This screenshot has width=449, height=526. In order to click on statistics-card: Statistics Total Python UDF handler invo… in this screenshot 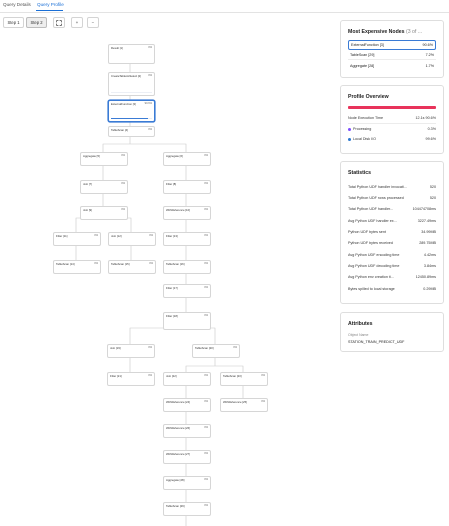, I will do `click(392, 232)`.